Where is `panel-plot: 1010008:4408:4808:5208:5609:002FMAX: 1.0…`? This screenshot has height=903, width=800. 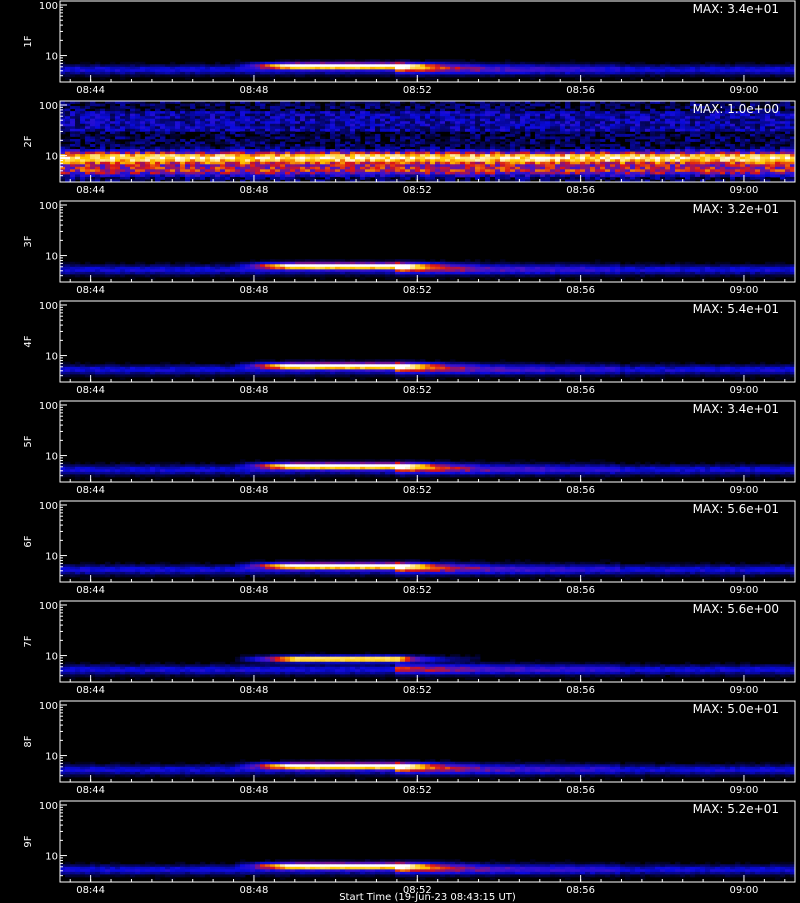 panel-plot: 1010008:4408:4808:5208:5609:002FMAX: 1.0… is located at coordinates (400, 150).